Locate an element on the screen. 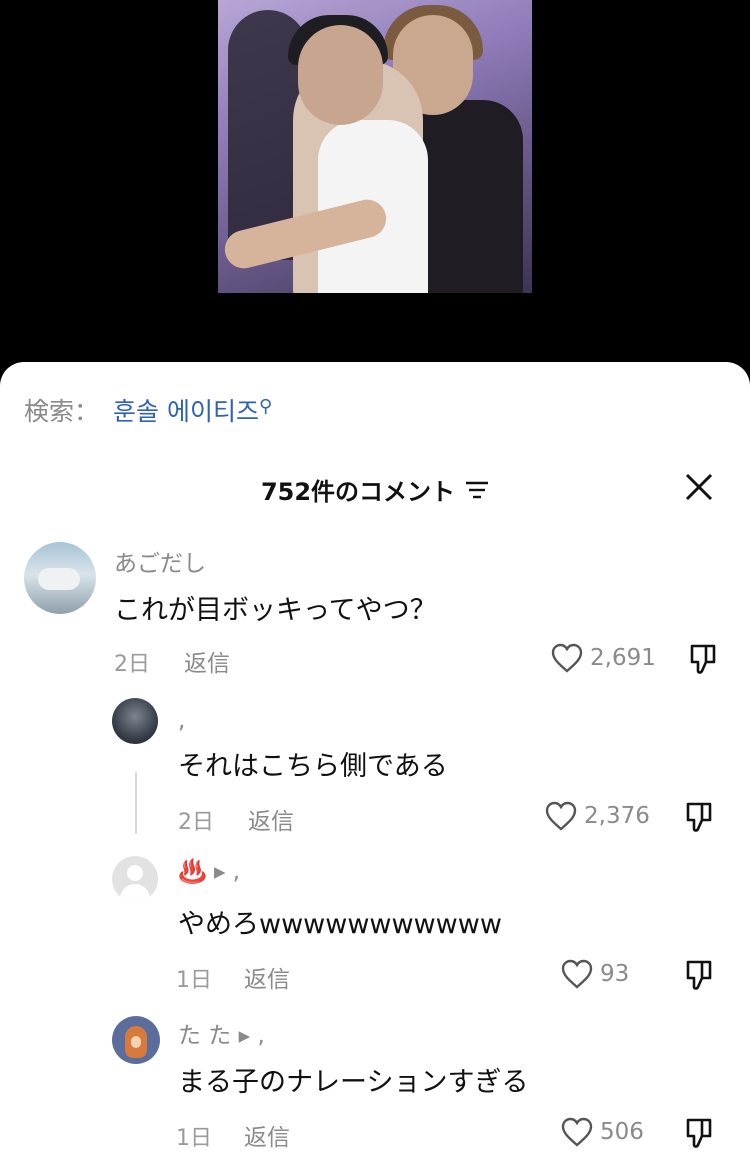 The image size is (750, 1162). like-count: 93 is located at coordinates (615, 974).